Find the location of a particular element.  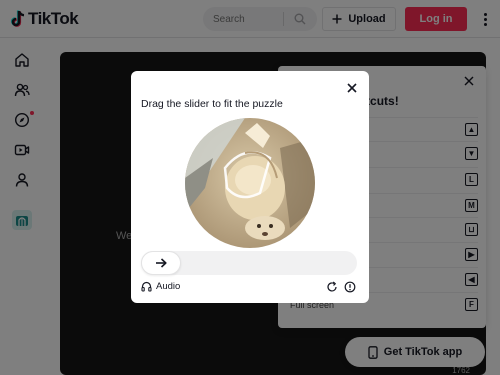

arrow-right-icon is located at coordinates (161, 263).